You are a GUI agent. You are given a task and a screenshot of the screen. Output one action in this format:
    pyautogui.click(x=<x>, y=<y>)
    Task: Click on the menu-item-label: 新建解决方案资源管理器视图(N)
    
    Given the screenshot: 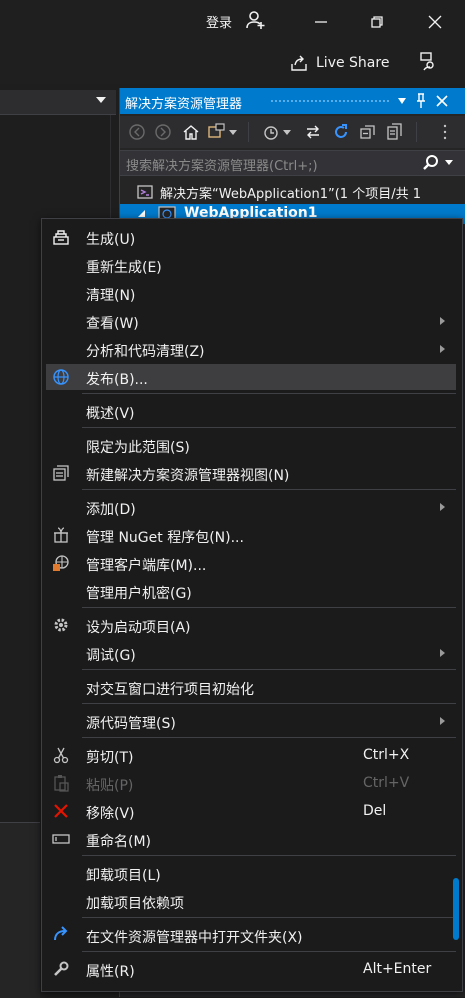 What is the action you would take?
    pyautogui.click(x=188, y=476)
    